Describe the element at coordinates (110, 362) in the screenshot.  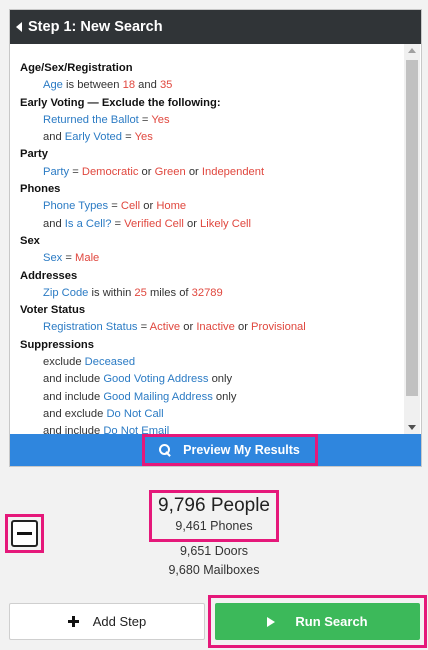
I see `criteria-field-link: Deceased` at that location.